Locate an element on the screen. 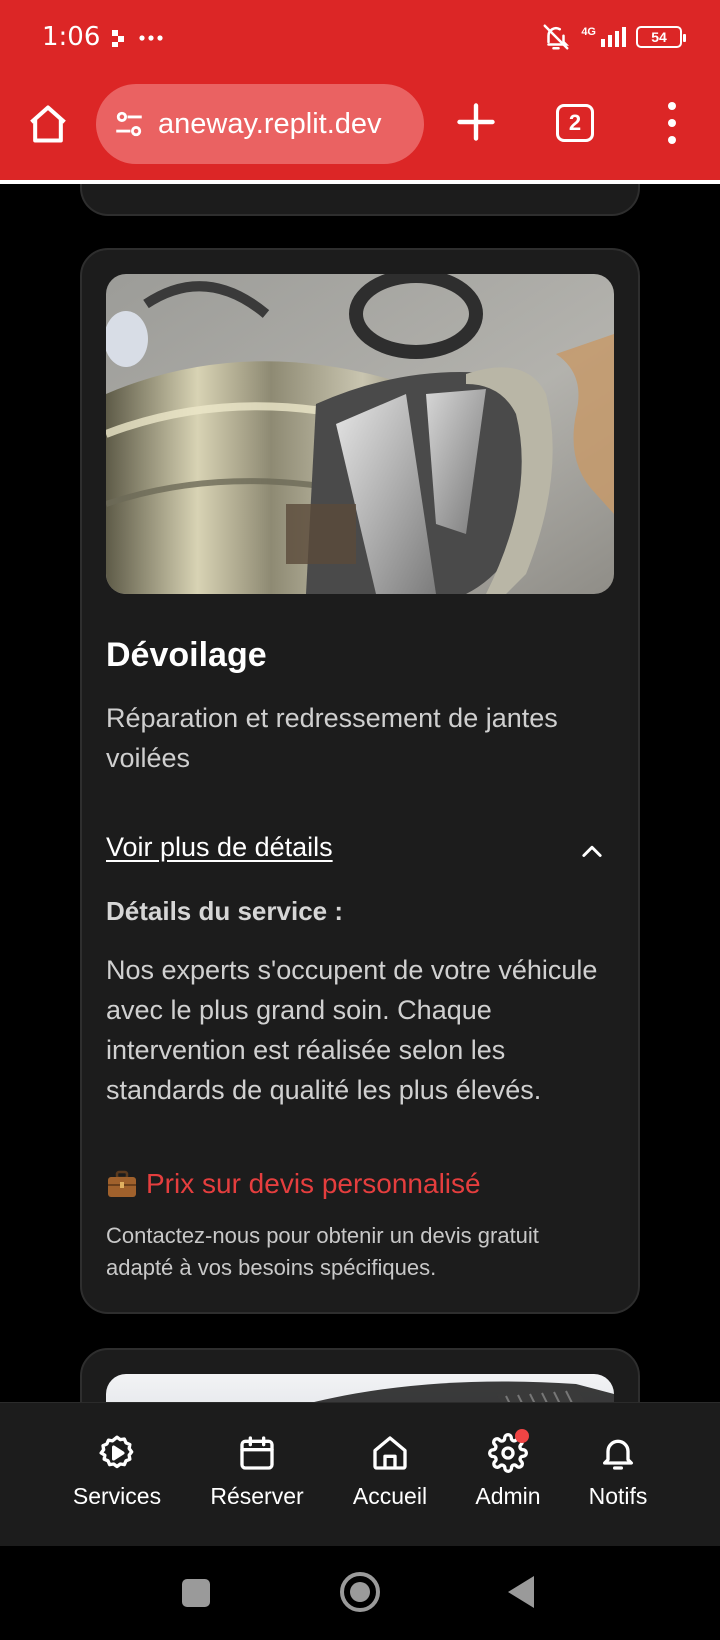 This screenshot has width=720, height=1640. url-bar: aneway.replit.dev 2 is located at coordinates (360, 126).